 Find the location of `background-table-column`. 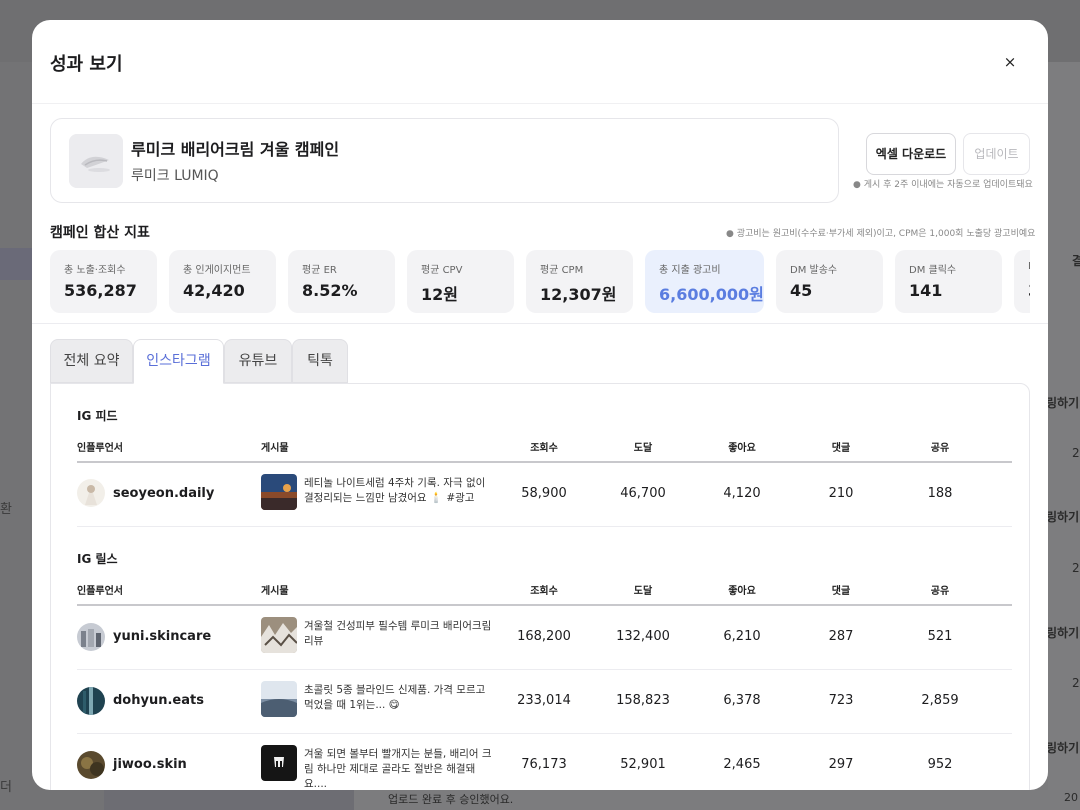

background-table-column is located at coordinates (1064, 436).